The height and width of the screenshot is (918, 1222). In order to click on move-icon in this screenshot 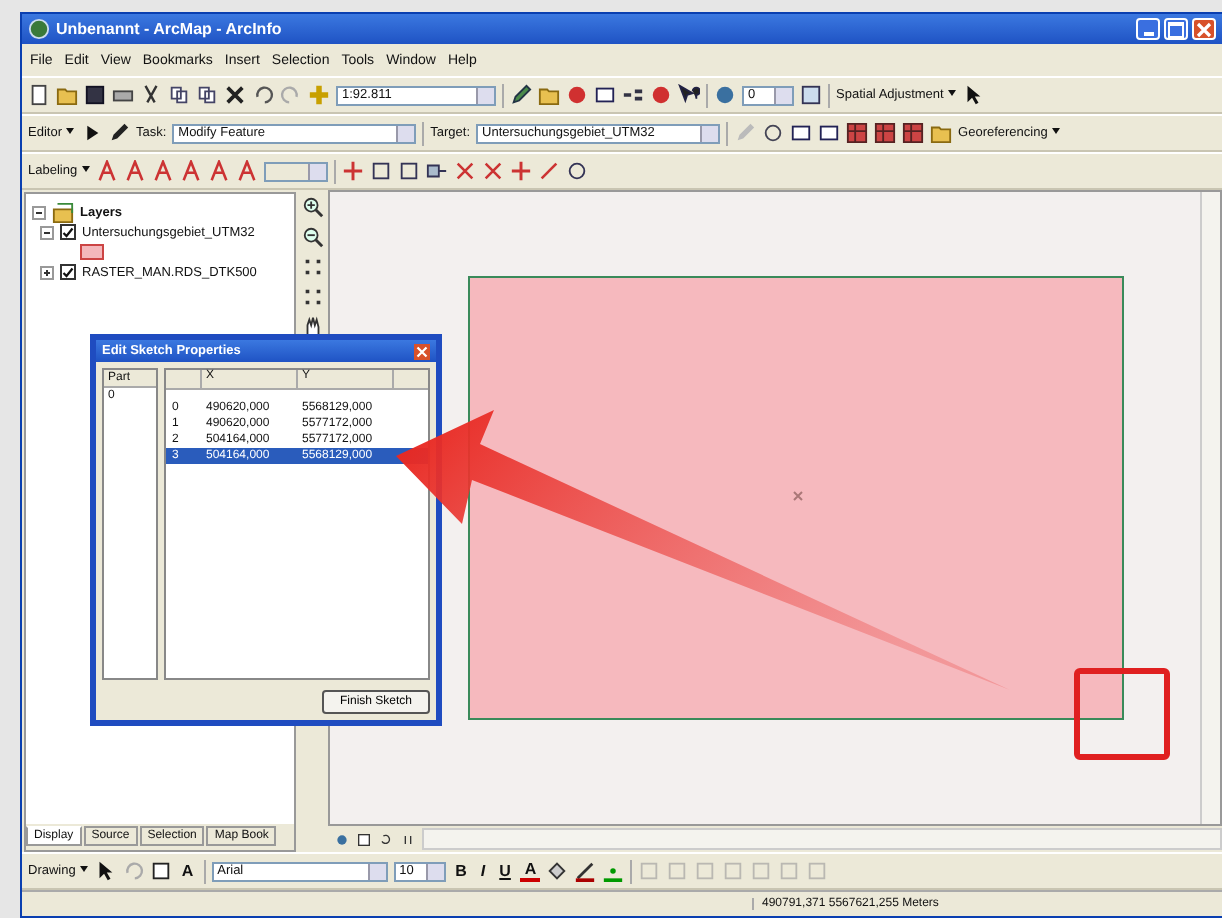, I will do `click(436, 171)`.